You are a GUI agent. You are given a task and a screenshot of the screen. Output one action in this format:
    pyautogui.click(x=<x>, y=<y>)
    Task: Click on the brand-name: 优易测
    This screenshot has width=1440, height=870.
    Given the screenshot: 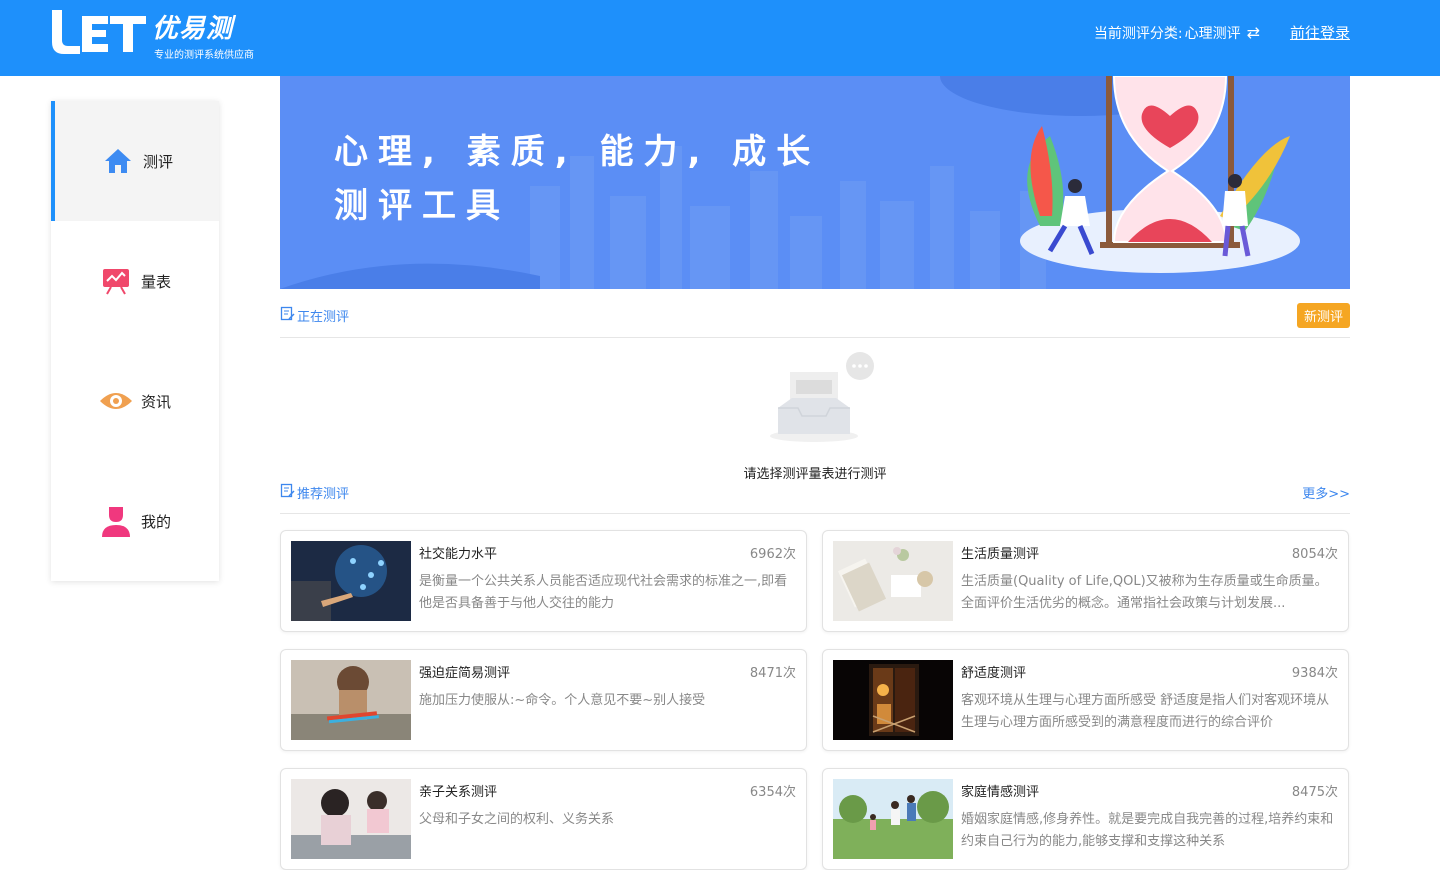 What is the action you would take?
    pyautogui.click(x=193, y=29)
    